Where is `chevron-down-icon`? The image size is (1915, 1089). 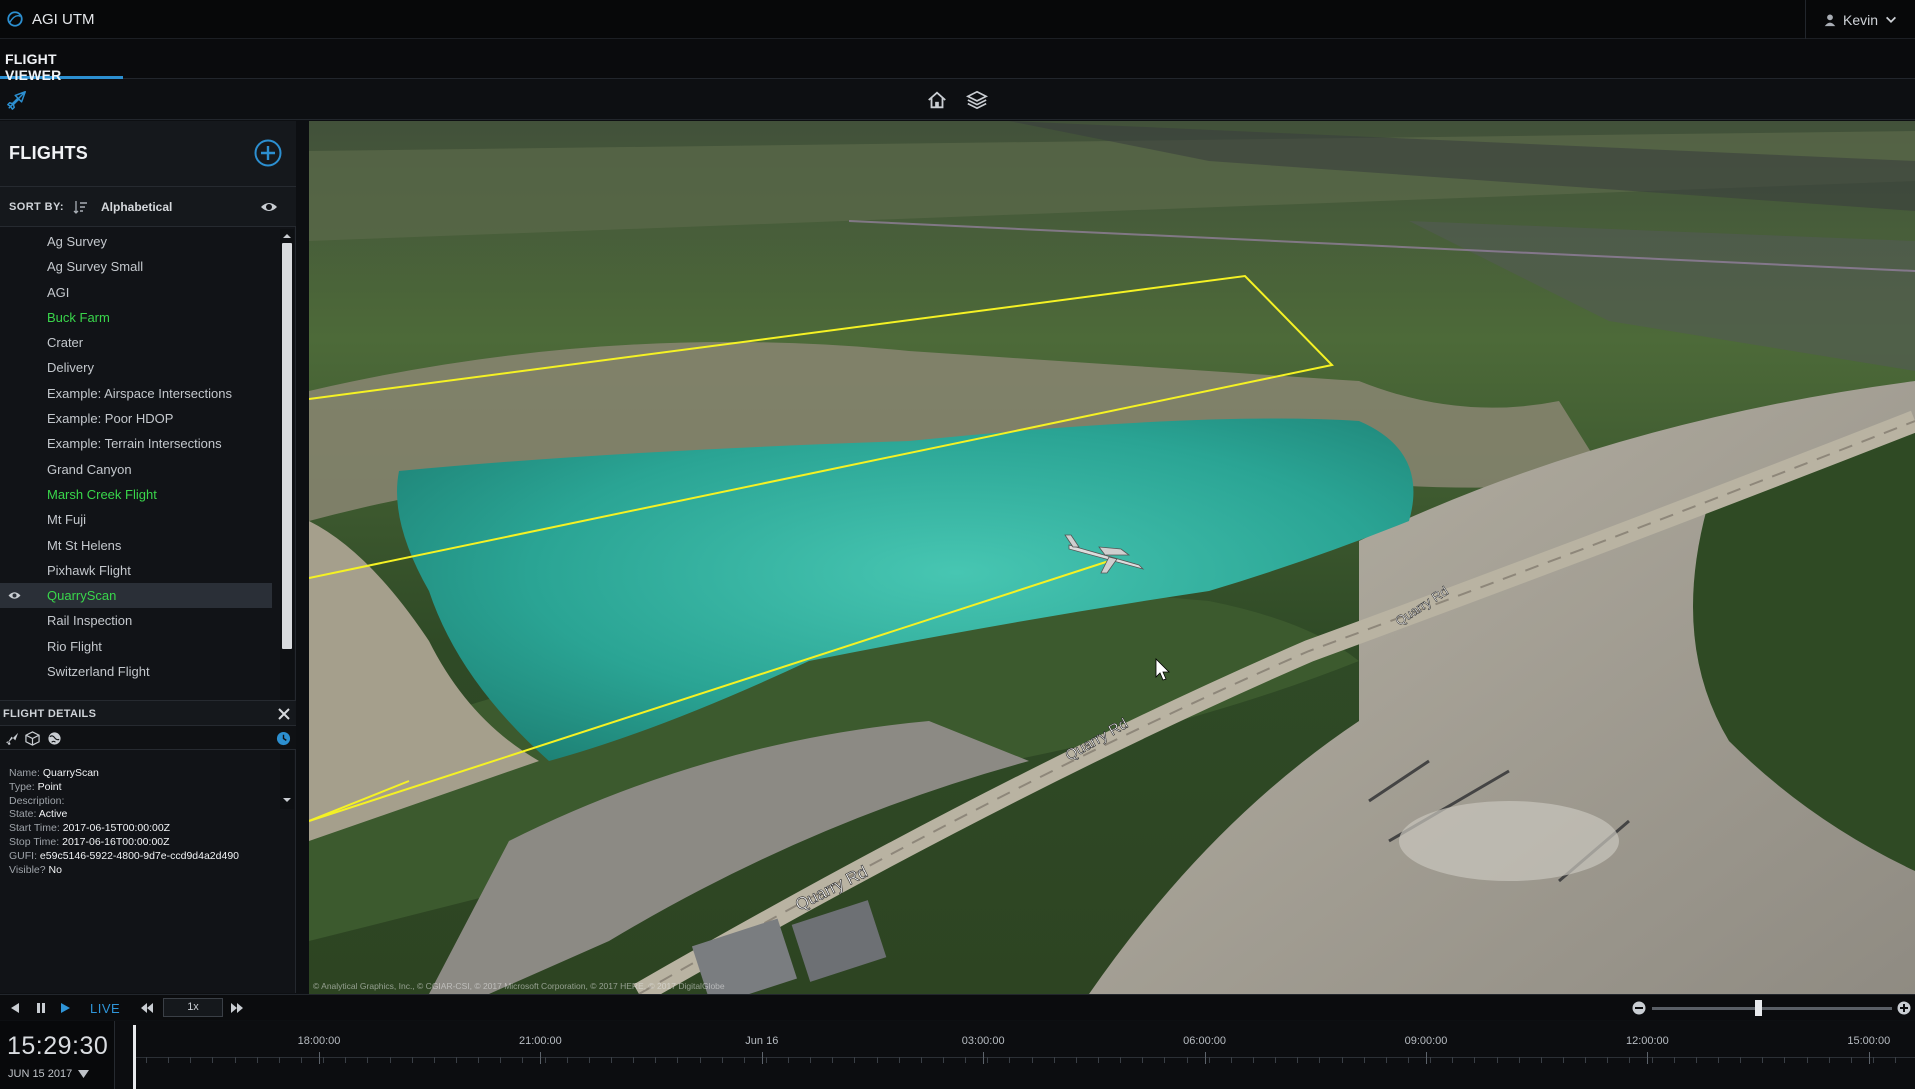 chevron-down-icon is located at coordinates (1891, 19).